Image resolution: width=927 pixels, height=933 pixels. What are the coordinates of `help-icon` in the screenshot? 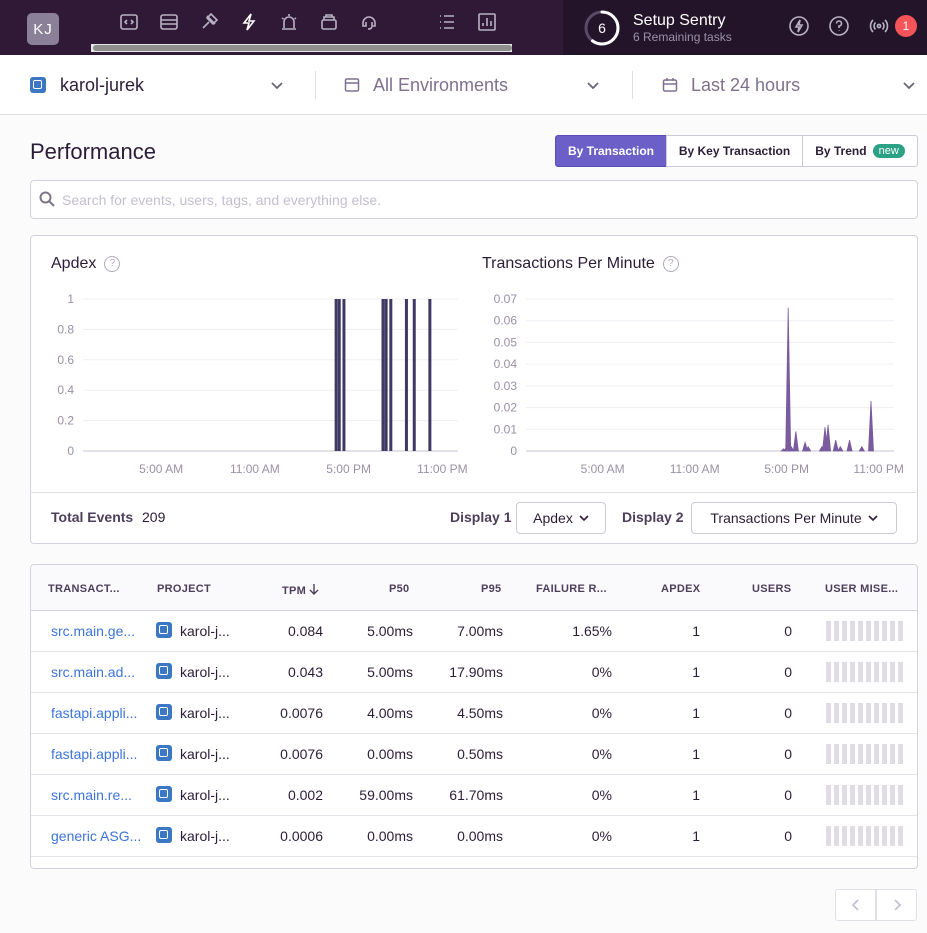 It's located at (839, 26).